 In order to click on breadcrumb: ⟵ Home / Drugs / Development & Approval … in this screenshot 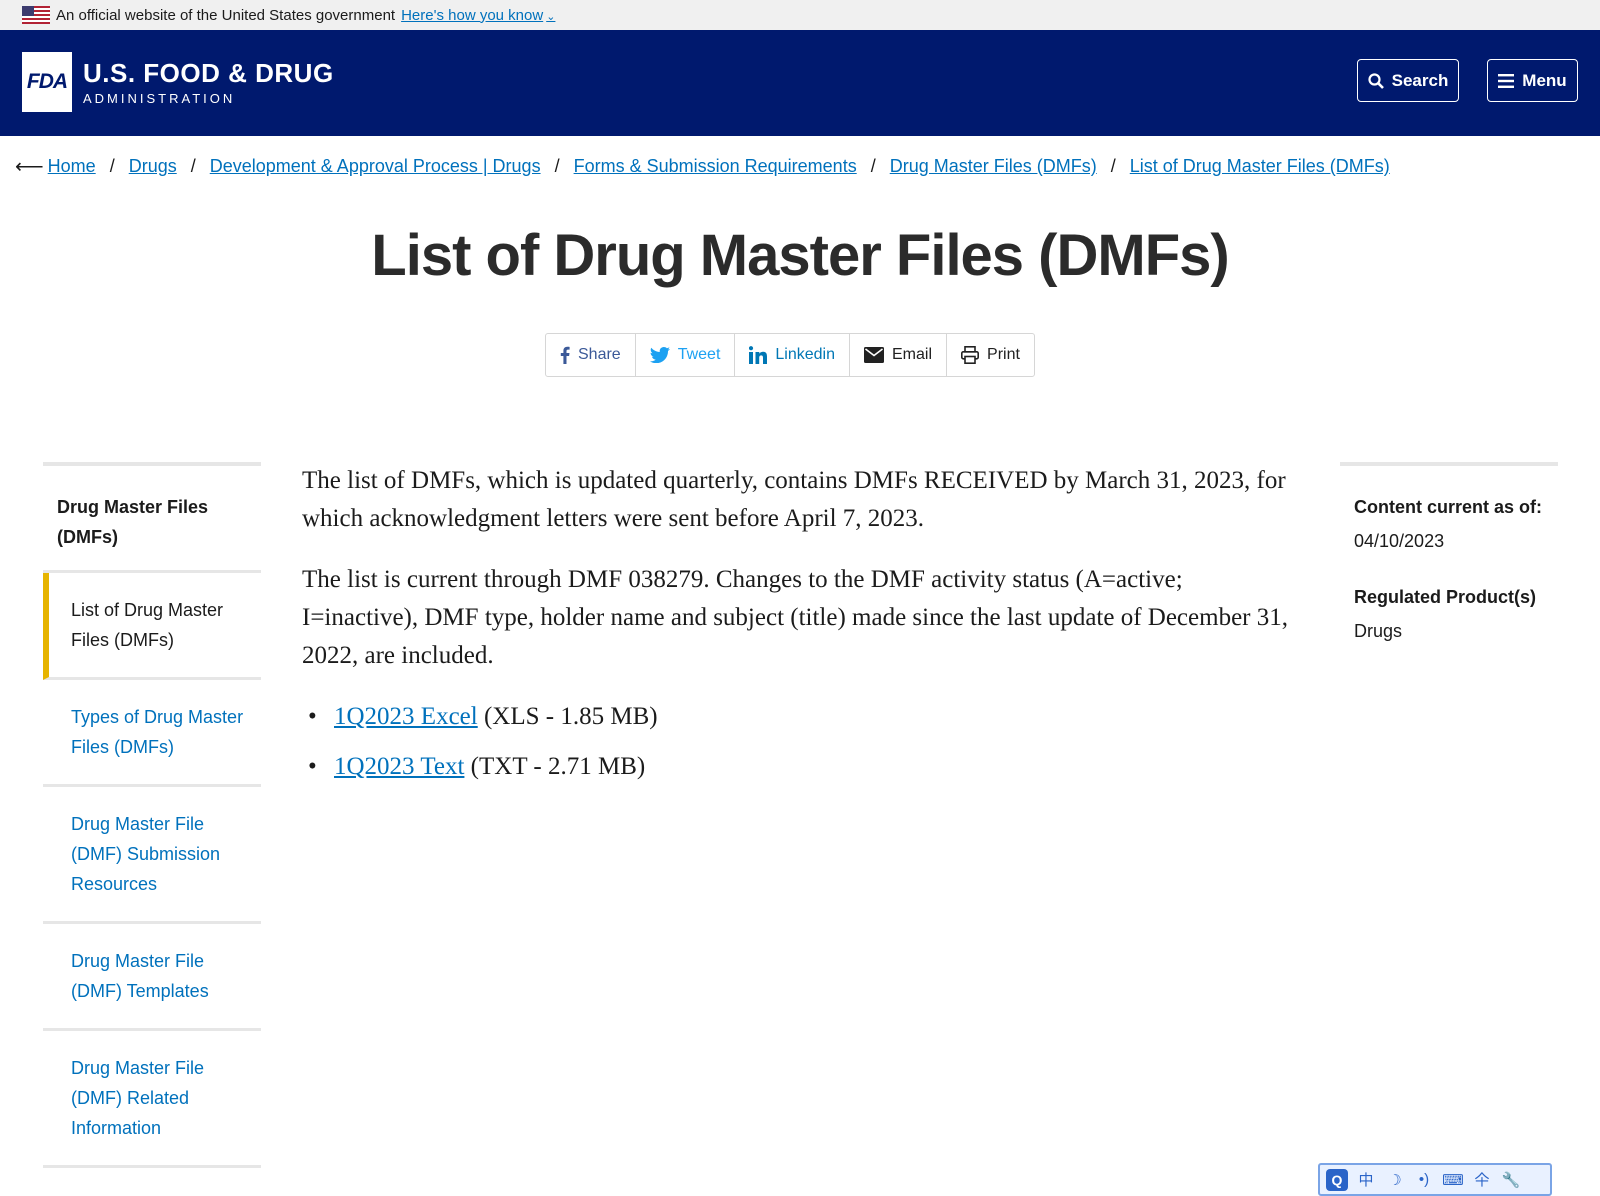, I will do `click(702, 166)`.